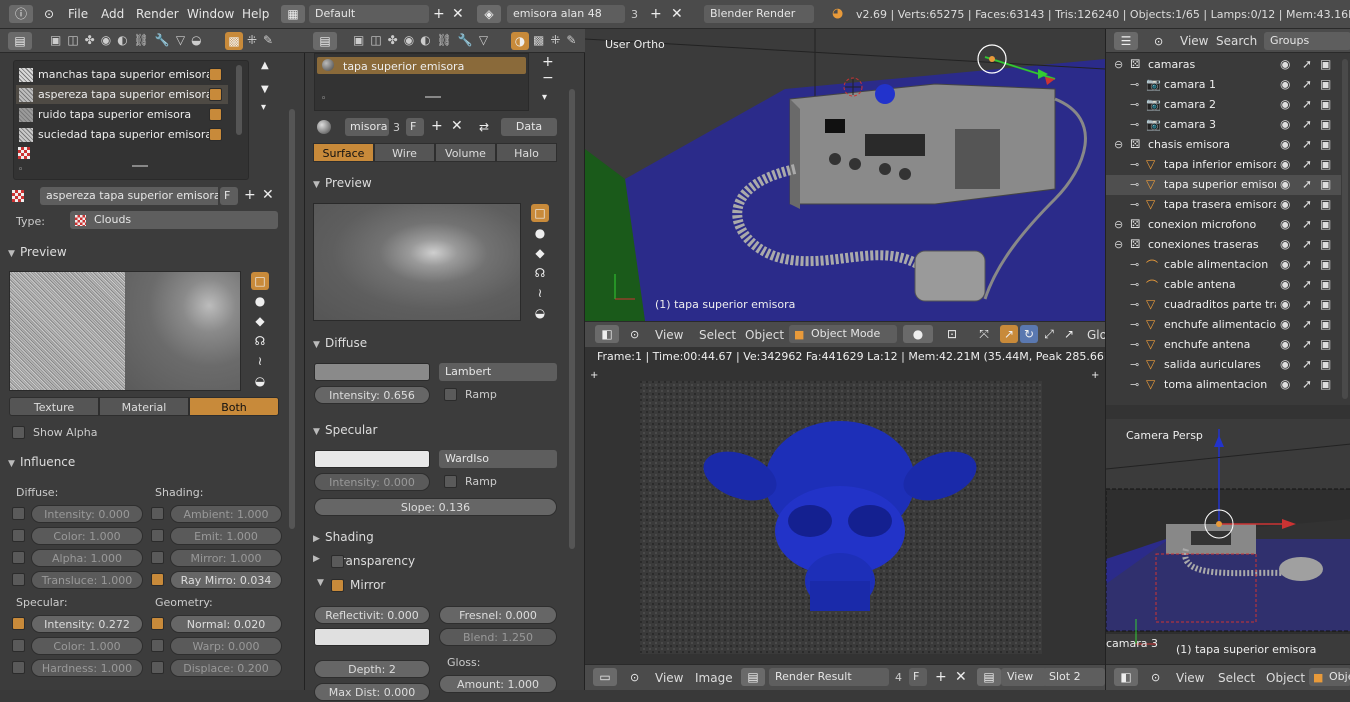  Describe the element at coordinates (226, 536) in the screenshot. I see `influence-factor-field: Emit: 1.000` at that location.